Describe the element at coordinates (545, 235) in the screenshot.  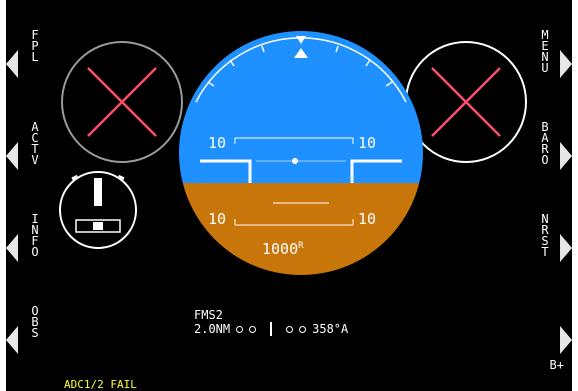
I see `softkey-label: NRST` at that location.